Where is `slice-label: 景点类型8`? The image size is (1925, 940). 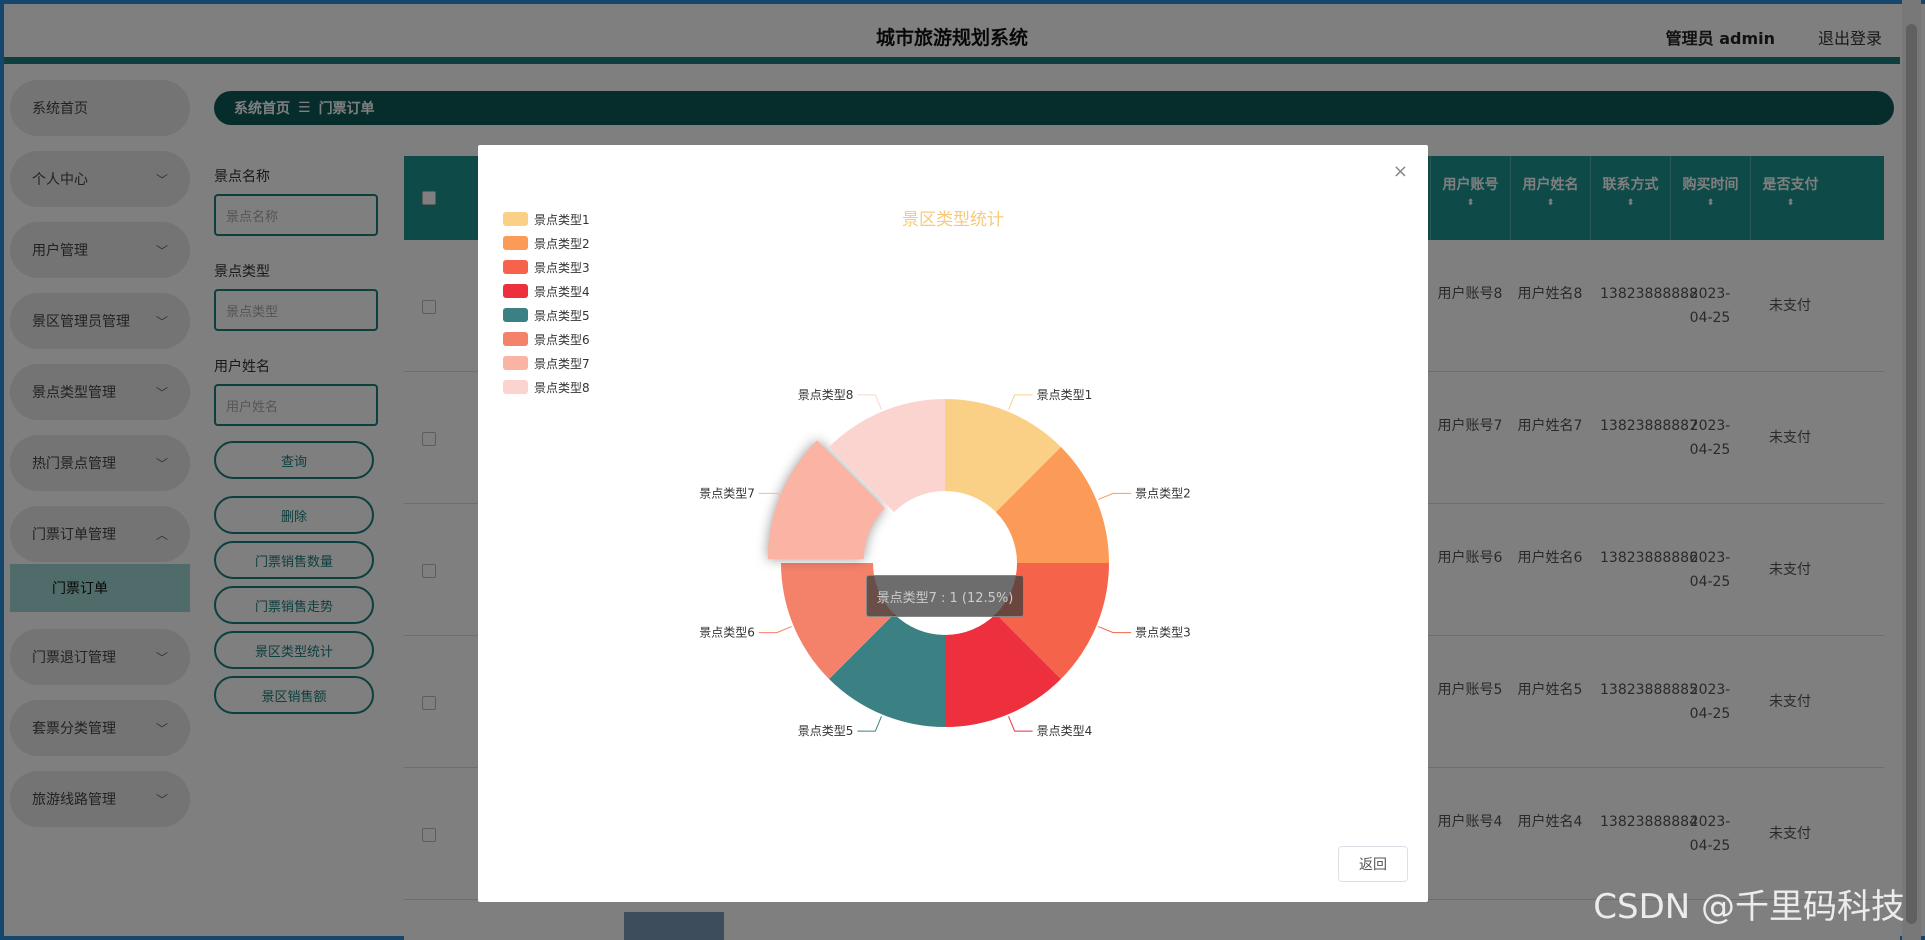
slice-label: 景点类型8 is located at coordinates (826, 395).